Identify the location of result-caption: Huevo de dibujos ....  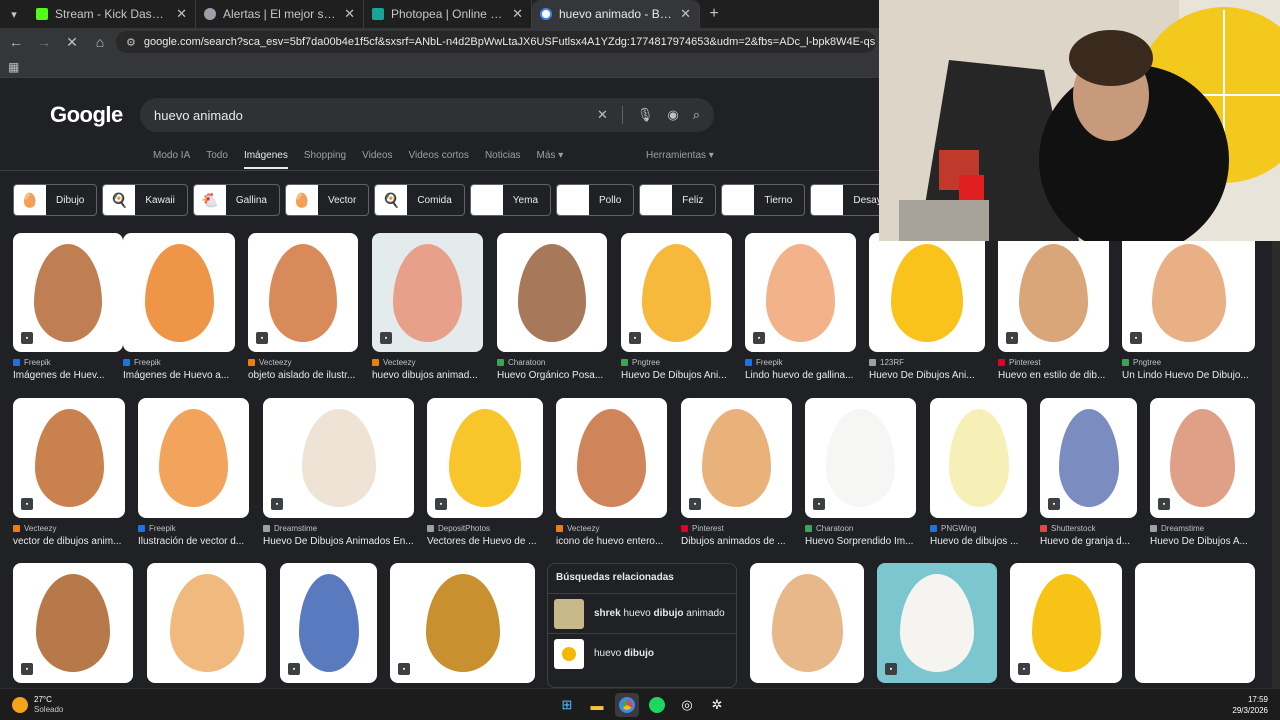
(978, 541).